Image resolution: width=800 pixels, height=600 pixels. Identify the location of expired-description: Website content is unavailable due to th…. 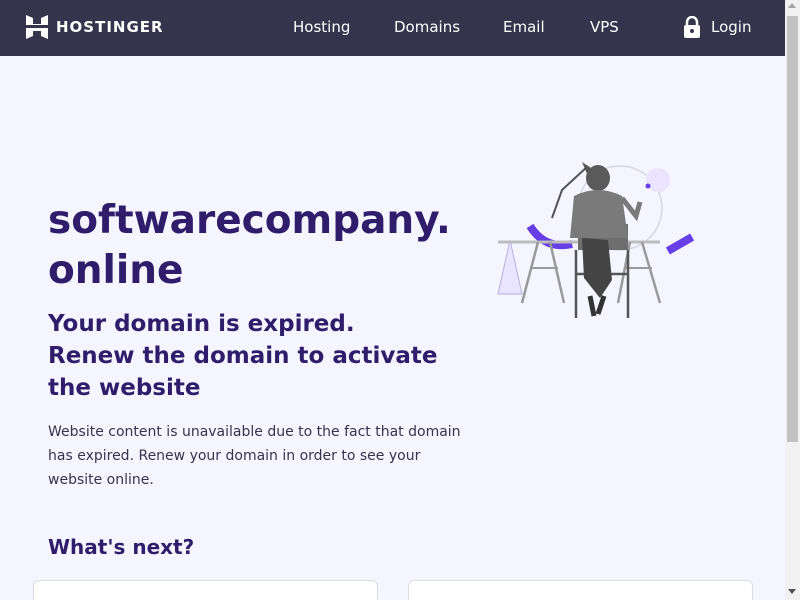
(254, 456).